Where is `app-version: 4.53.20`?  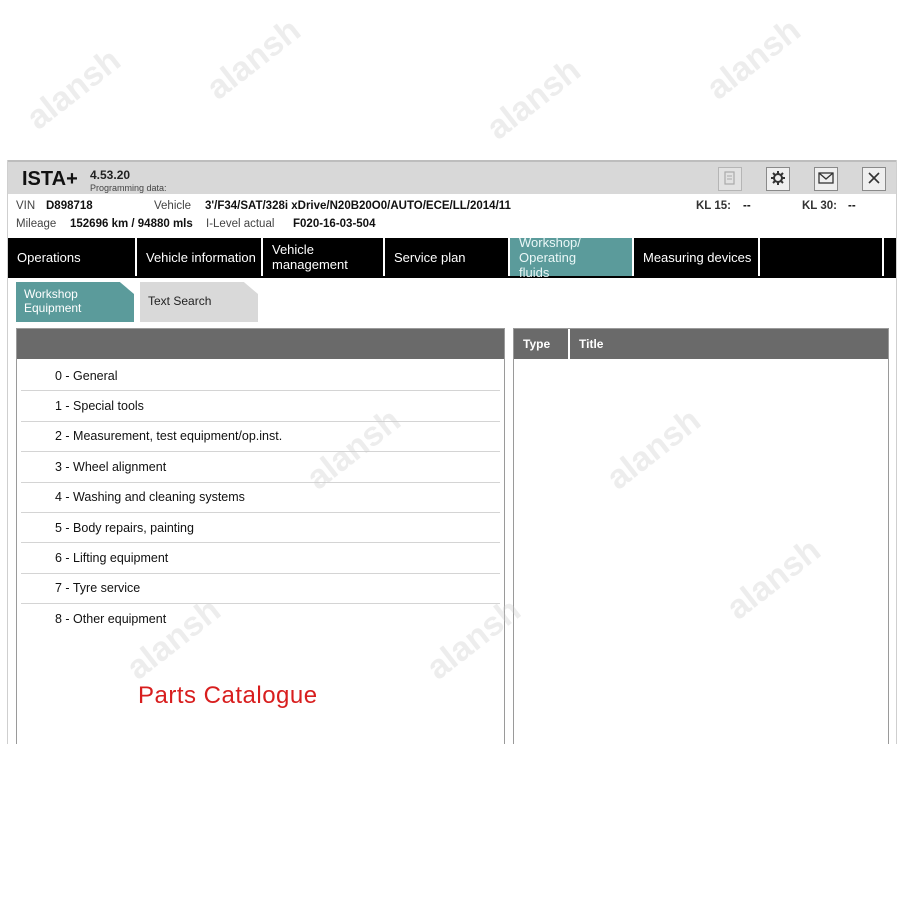 app-version: 4.53.20 is located at coordinates (110, 175).